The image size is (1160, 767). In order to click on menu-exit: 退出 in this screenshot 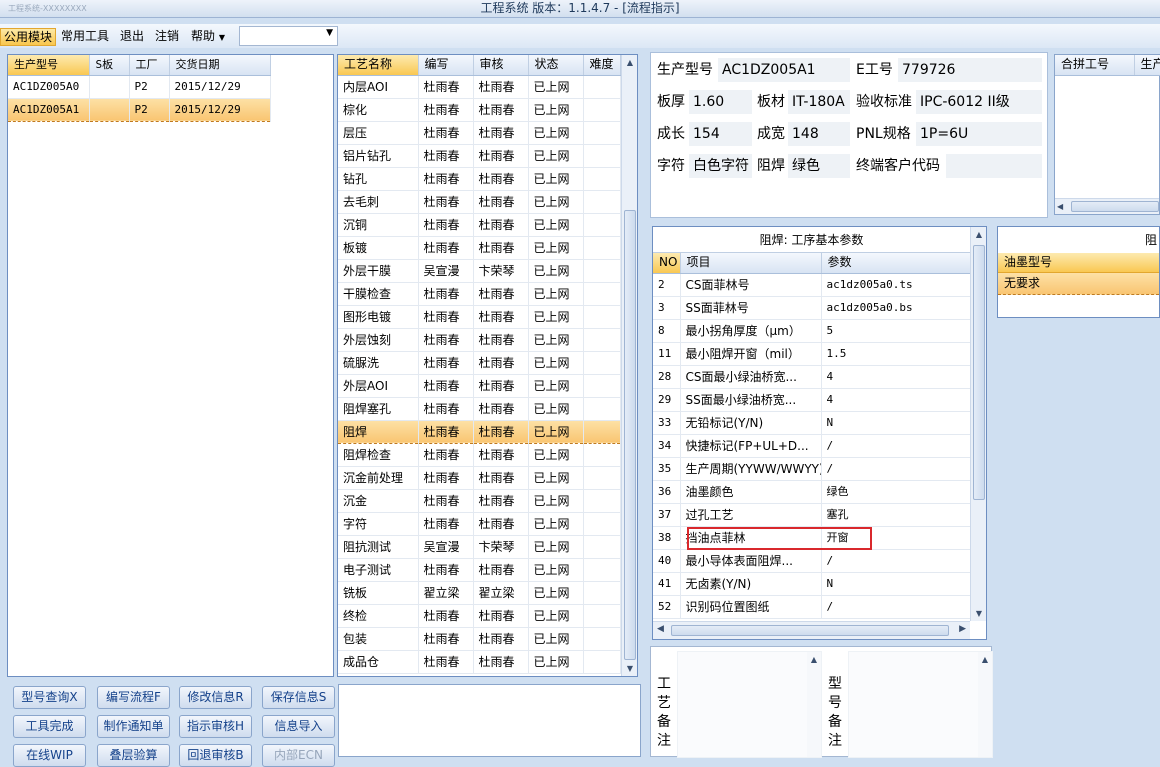, I will do `click(132, 37)`.